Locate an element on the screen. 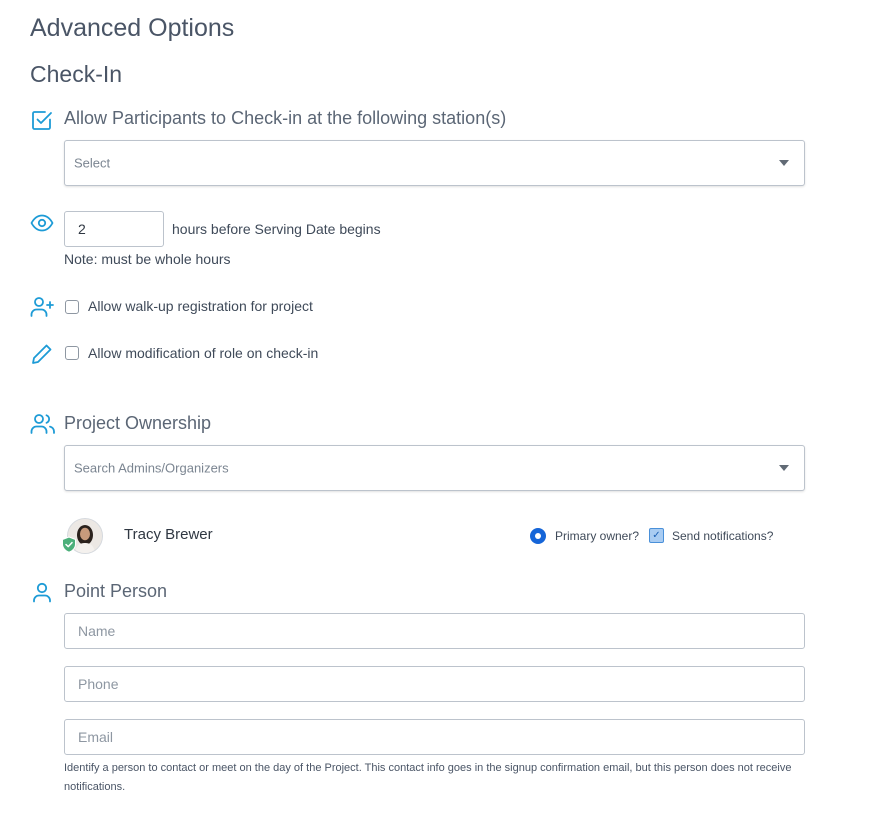 This screenshot has width=880, height=816. send-notifications-checkbox: ✓ is located at coordinates (656, 535).